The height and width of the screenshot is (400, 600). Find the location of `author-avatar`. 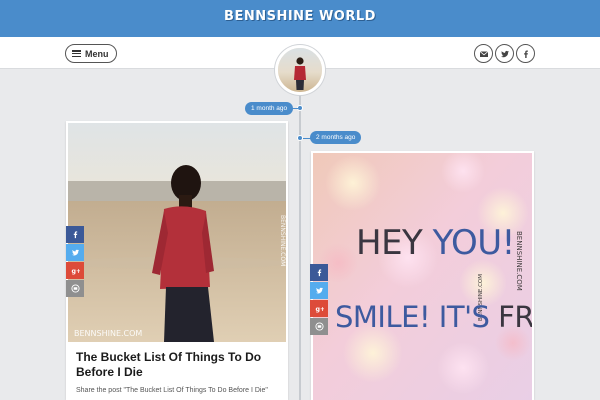

author-avatar is located at coordinates (300, 70).